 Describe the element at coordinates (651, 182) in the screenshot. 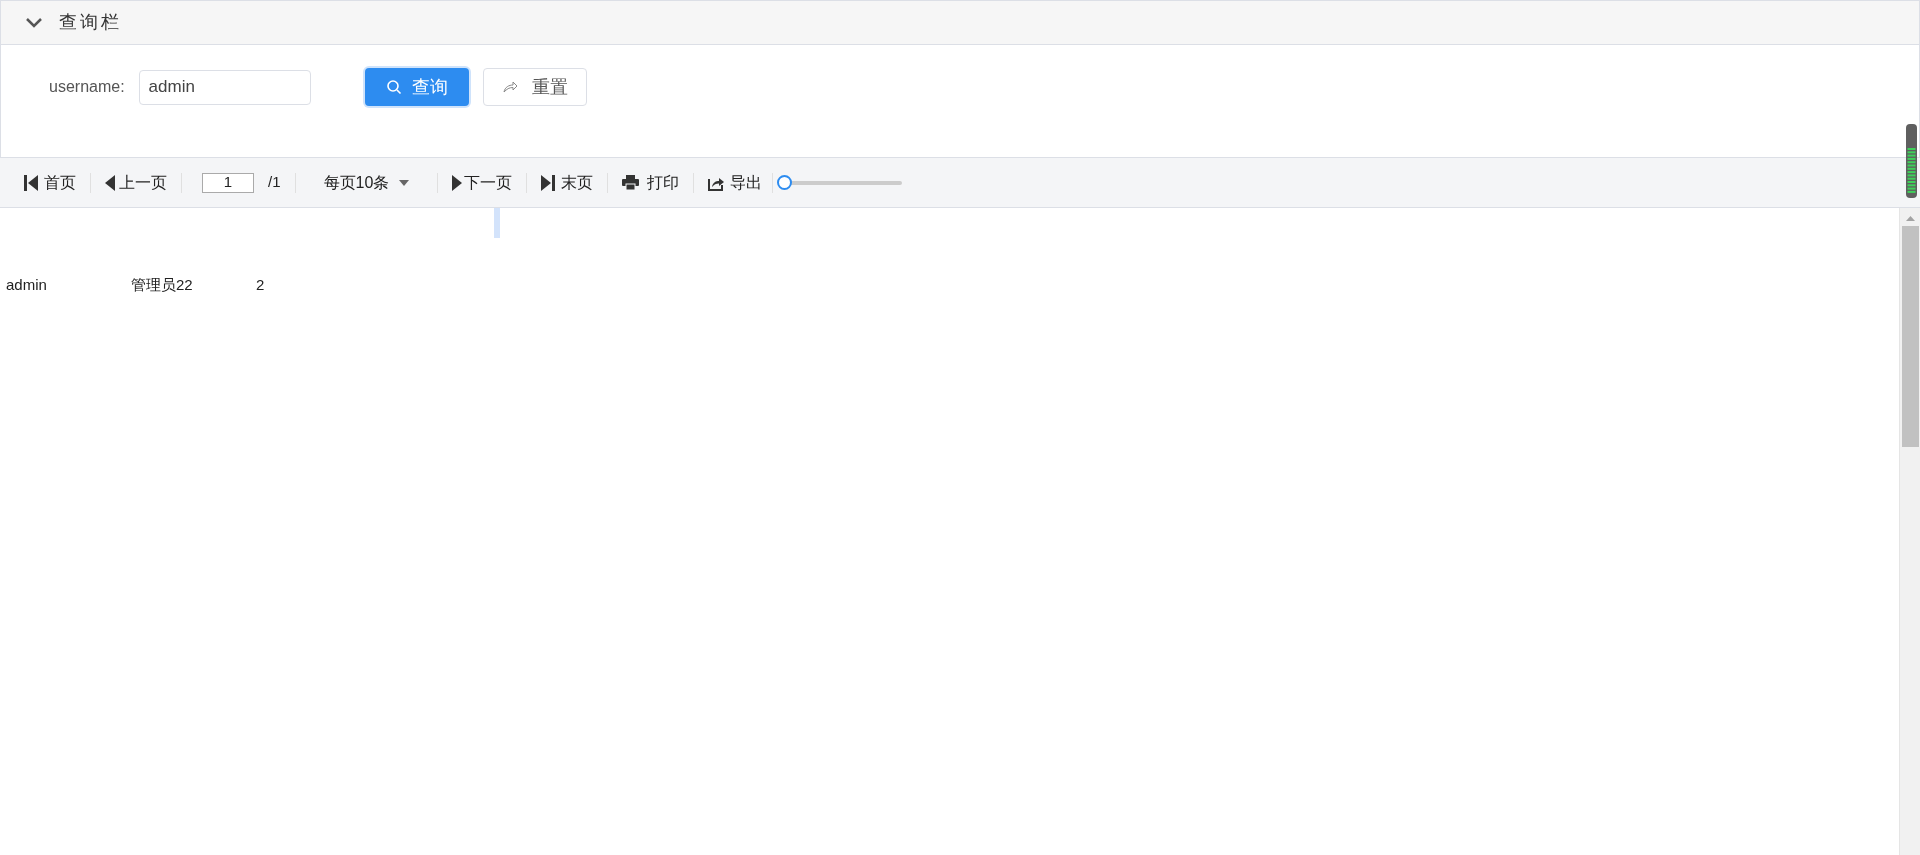

I see `print-button: 打印` at that location.